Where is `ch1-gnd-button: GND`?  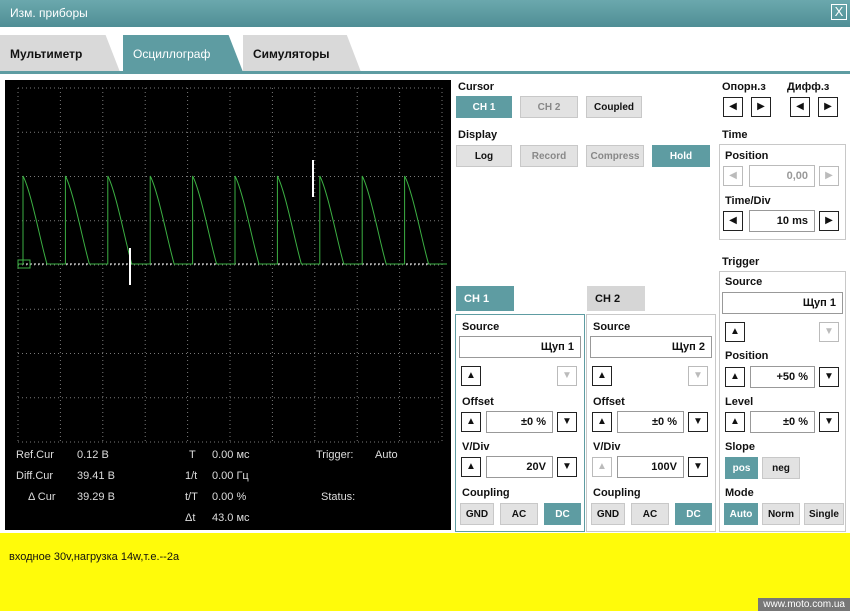 ch1-gnd-button: GND is located at coordinates (477, 514).